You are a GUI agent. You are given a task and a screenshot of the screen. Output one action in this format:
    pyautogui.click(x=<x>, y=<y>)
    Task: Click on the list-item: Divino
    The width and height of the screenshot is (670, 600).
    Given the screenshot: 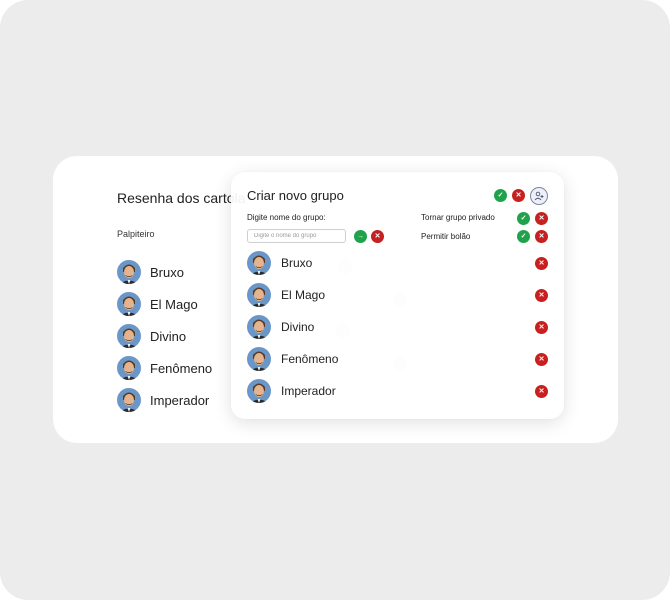 What is the action you would take?
    pyautogui.click(x=151, y=336)
    